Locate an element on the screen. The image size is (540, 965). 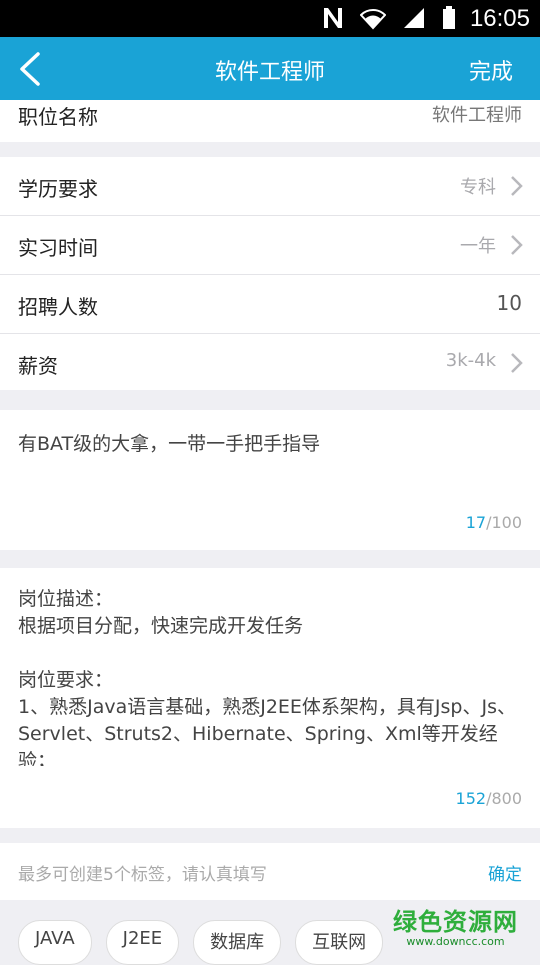
confirm-button: 确定 is located at coordinates (505, 872).